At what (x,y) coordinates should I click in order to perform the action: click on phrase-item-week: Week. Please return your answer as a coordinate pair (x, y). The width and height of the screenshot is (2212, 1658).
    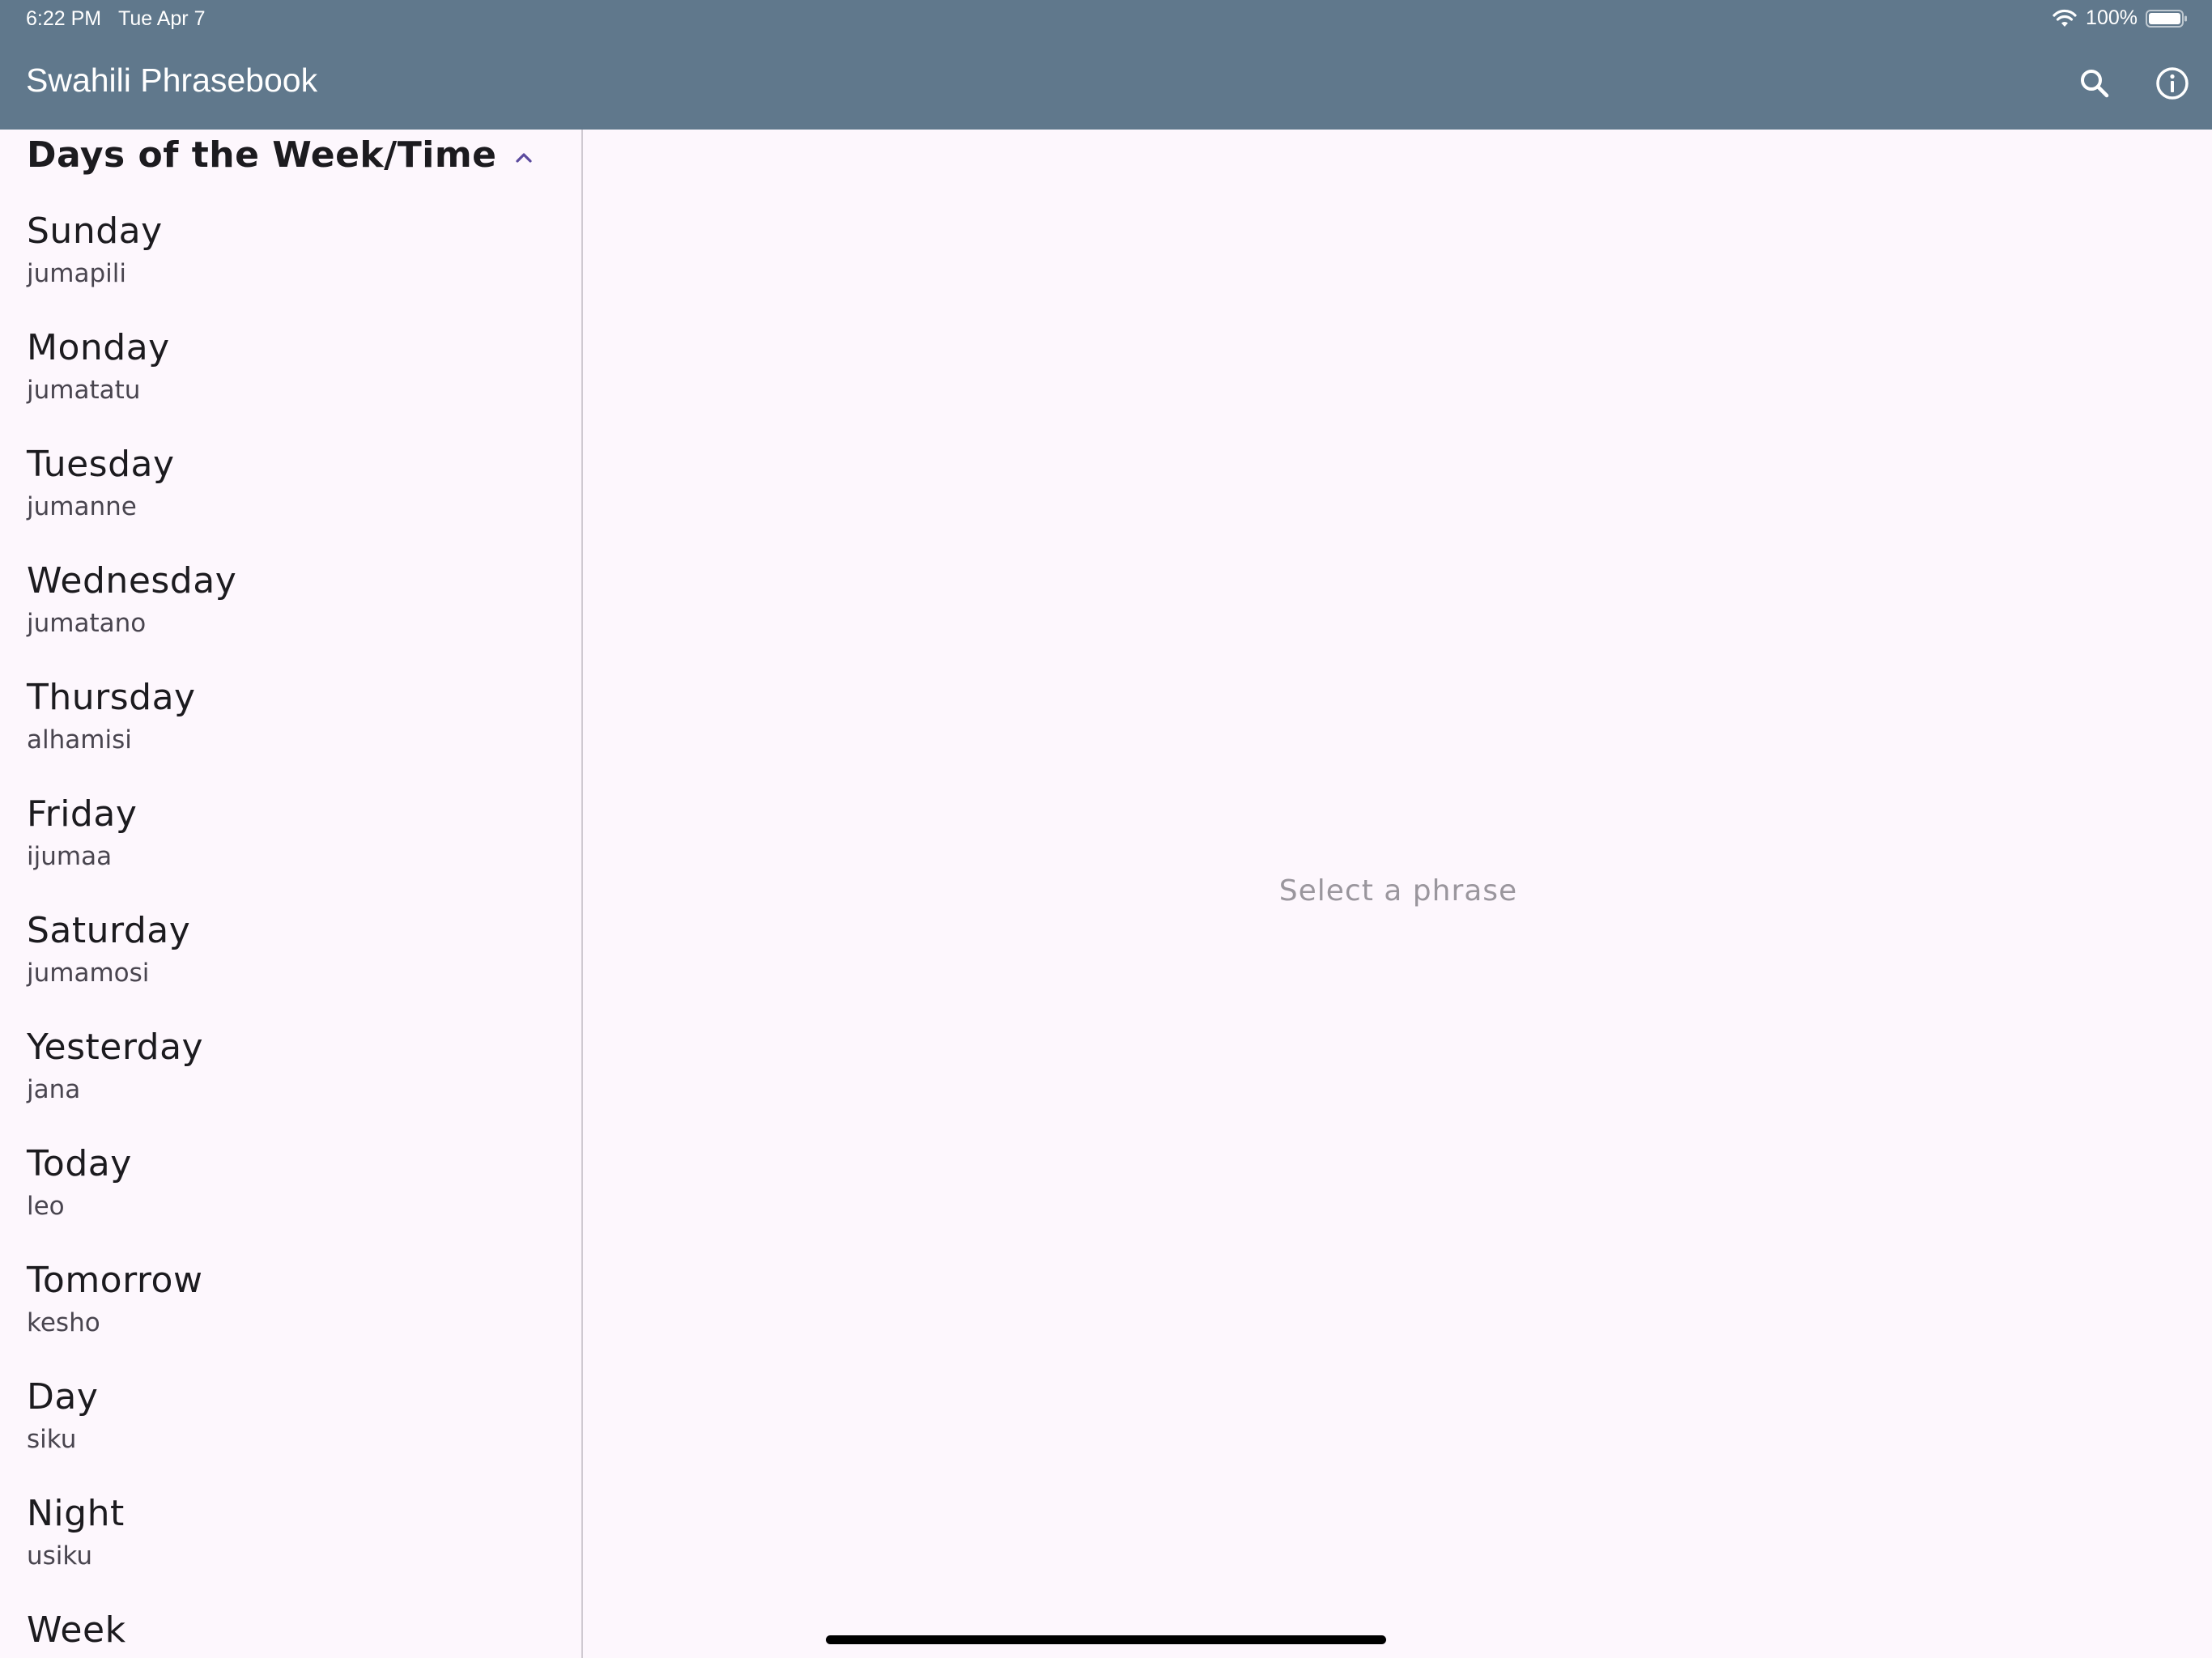
    Looking at the image, I should click on (291, 1629).